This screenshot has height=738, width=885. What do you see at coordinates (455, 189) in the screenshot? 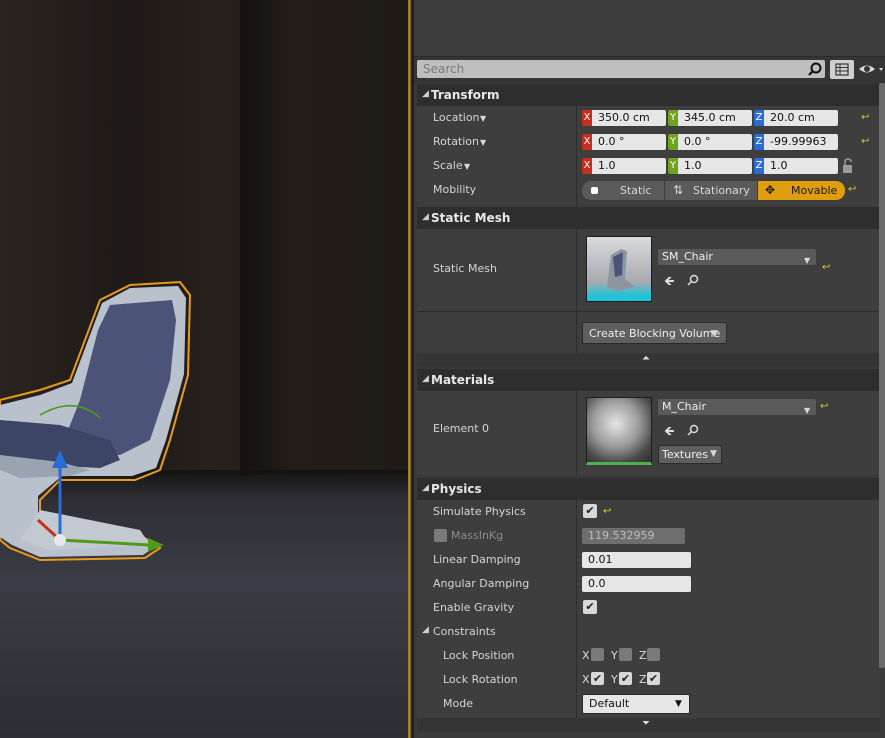
I see `mobility-label: Mobility` at bounding box center [455, 189].